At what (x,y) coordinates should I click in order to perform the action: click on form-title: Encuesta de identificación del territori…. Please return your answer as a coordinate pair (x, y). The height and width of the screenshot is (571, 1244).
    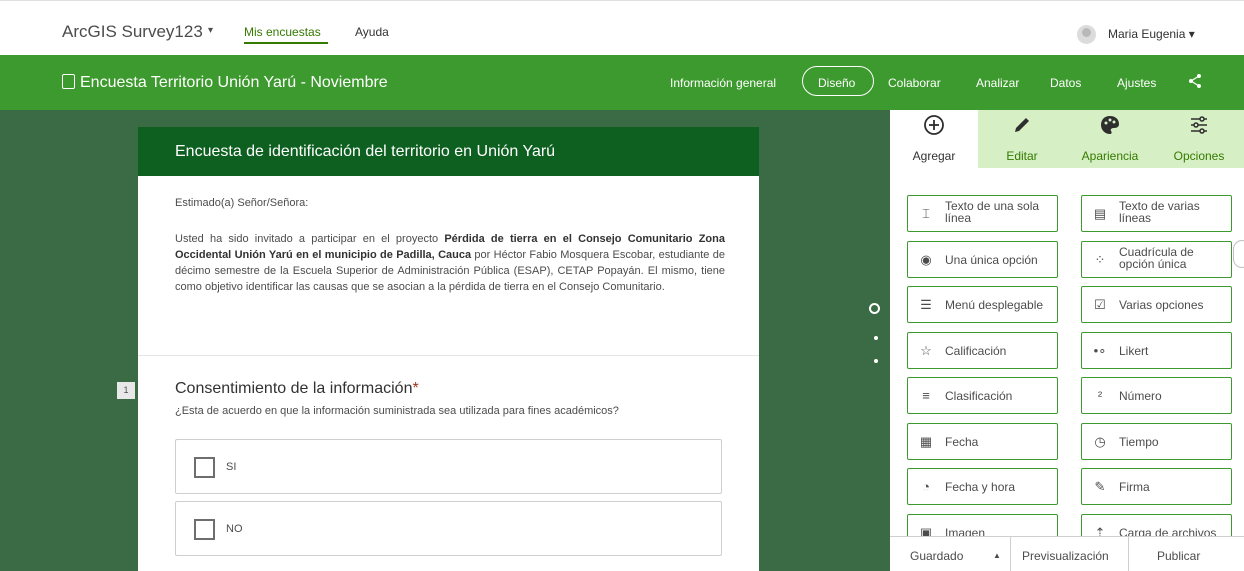
    Looking at the image, I should click on (365, 151).